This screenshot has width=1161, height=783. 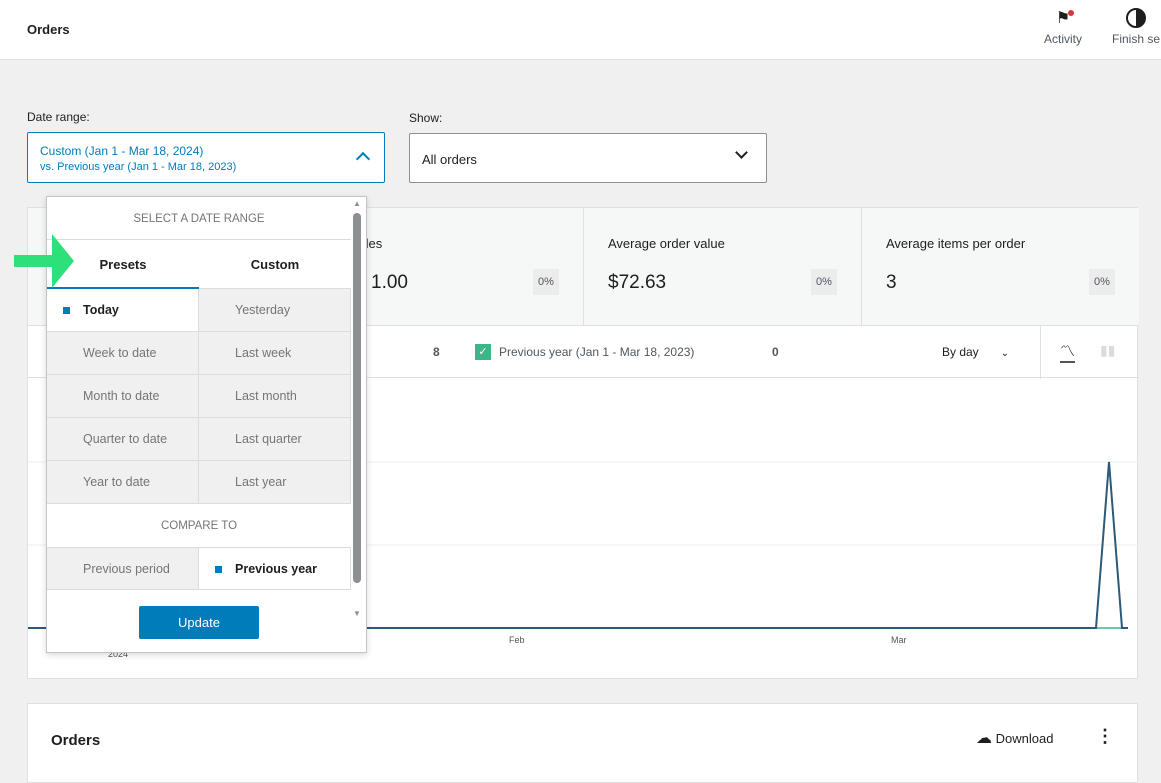 What do you see at coordinates (126, 569) in the screenshot?
I see `option-label: Previous period` at bounding box center [126, 569].